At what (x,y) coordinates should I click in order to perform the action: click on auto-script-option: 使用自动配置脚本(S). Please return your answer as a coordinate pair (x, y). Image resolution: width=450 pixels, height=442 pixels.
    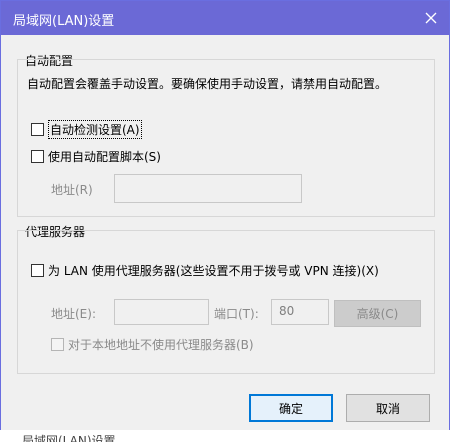
    Looking at the image, I should click on (96, 156).